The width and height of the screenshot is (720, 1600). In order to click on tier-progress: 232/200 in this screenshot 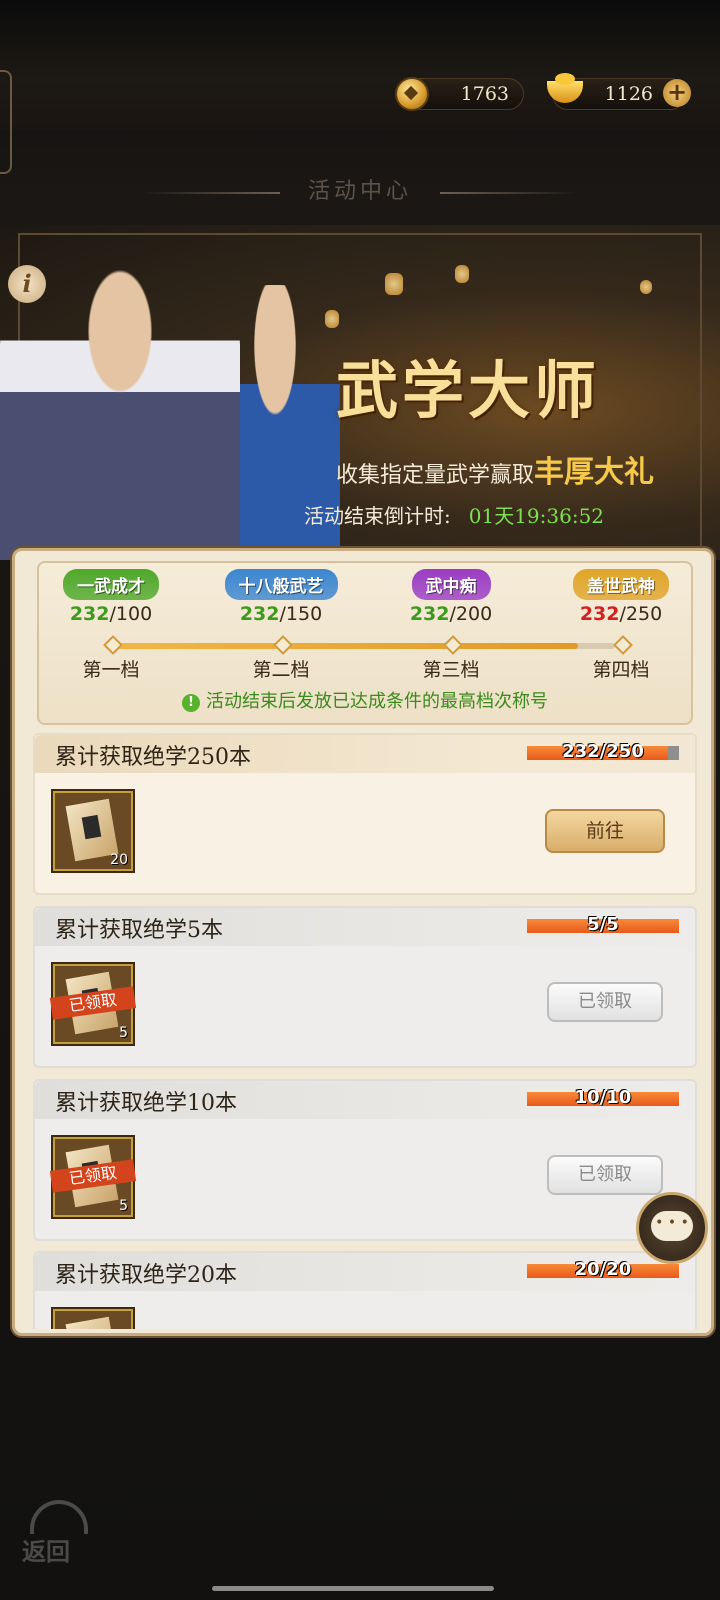, I will do `click(451, 614)`.